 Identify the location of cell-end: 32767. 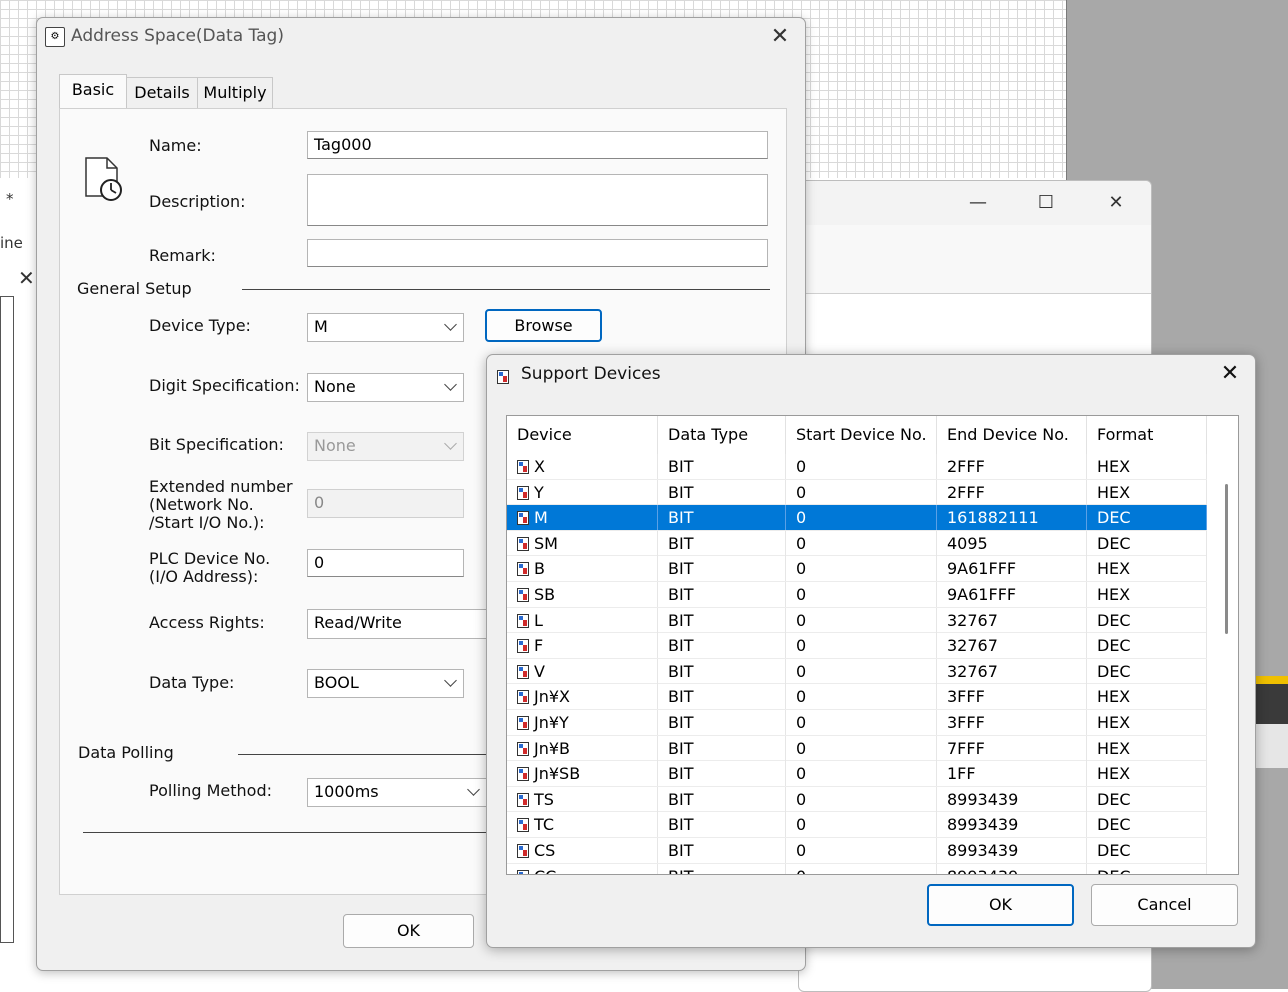
(1012, 620).